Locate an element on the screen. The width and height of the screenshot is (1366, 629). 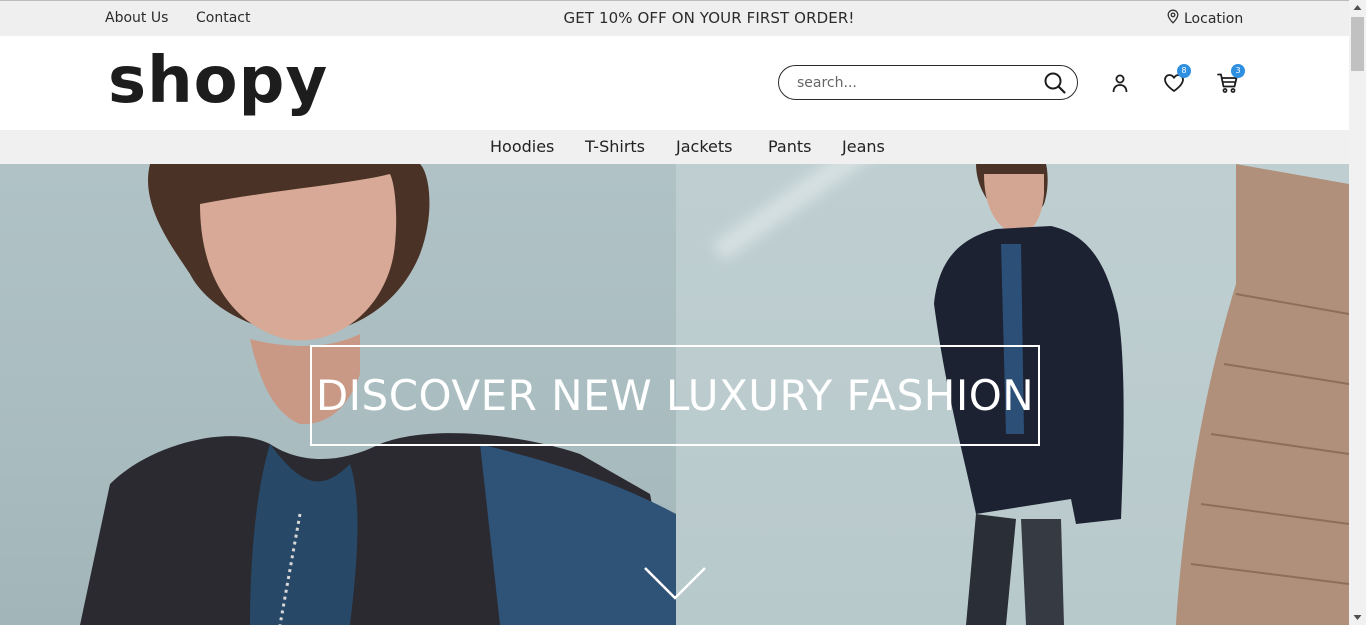
scroll-up-arrow-icon is located at coordinates (1357, 8).